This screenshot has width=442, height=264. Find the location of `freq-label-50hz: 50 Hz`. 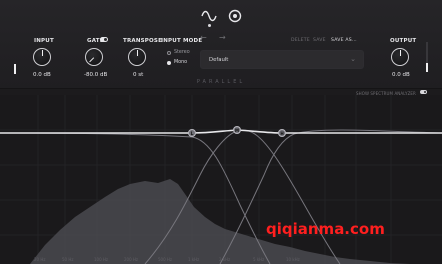

freq-label-50hz: 50 Hz is located at coordinates (68, 259).